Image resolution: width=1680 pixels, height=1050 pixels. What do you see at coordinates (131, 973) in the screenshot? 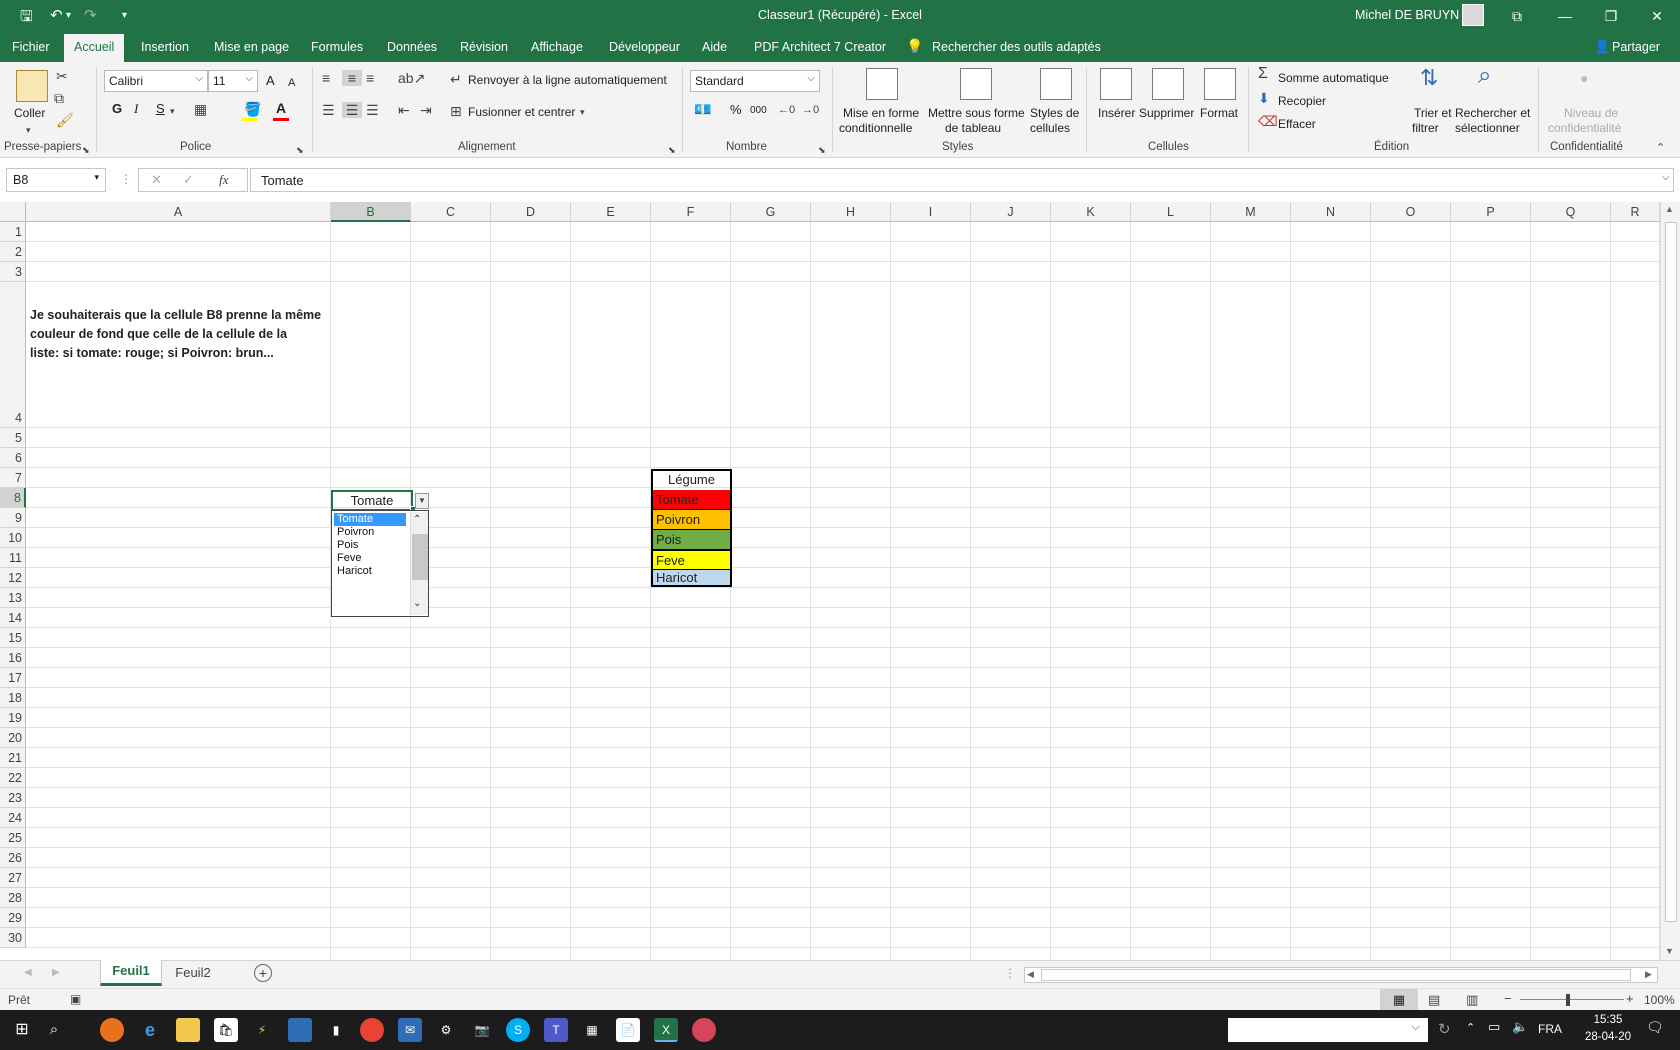
I see `sheet-tab-feuil1: Feuil1` at bounding box center [131, 973].